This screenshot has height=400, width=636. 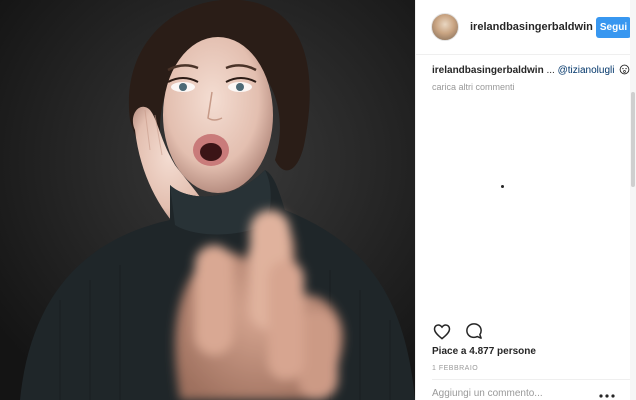 I want to click on caption: irelandbasingerbaldwin ... @tizianolugli, so click(x=532, y=72).